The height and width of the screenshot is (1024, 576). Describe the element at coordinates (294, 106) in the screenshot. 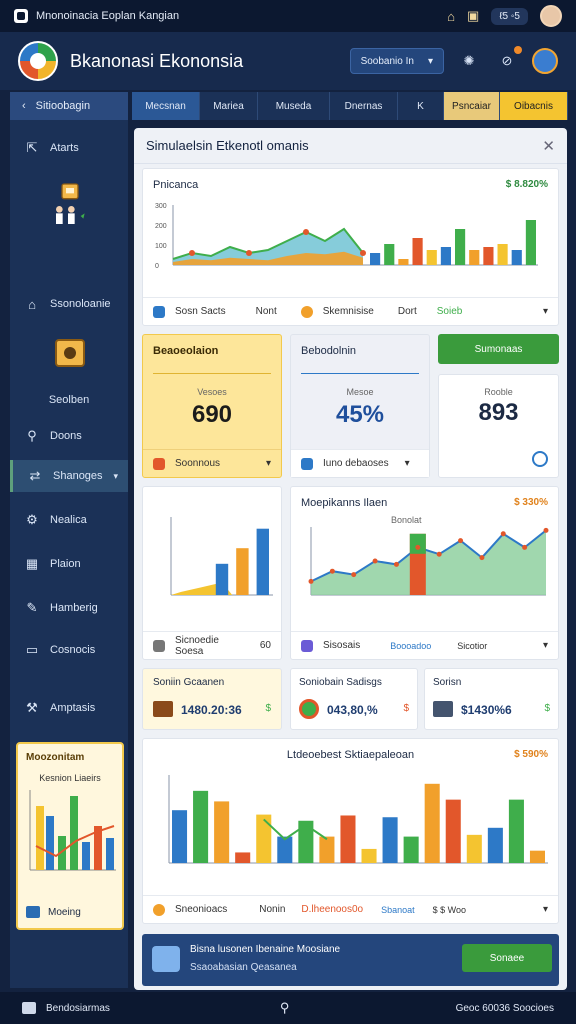

I see `tab-museda: Museda` at that location.